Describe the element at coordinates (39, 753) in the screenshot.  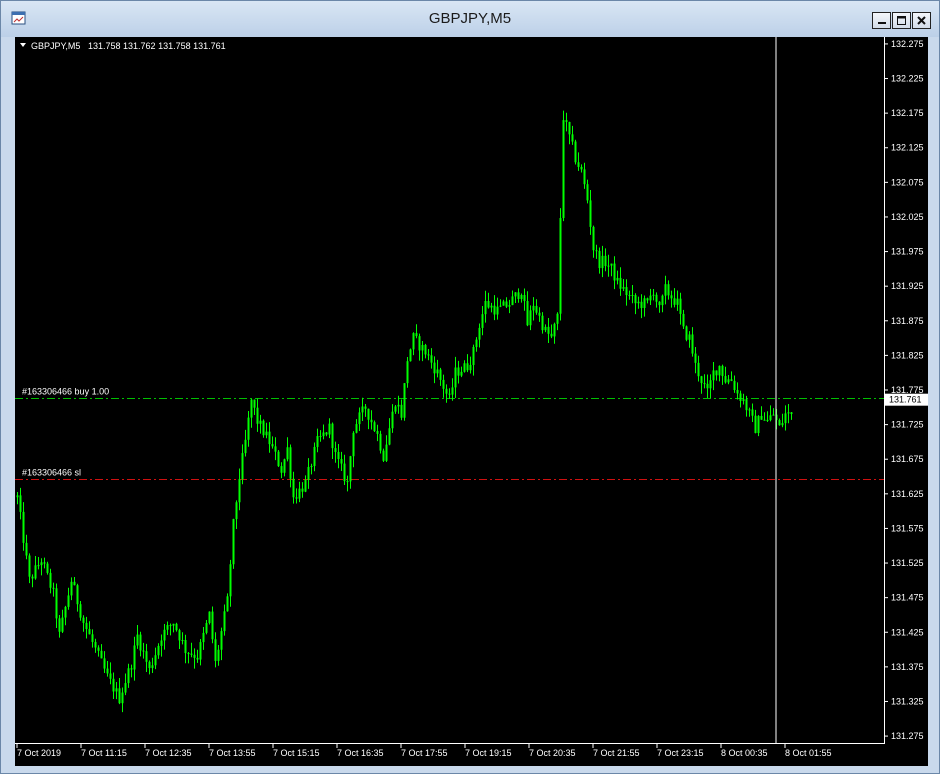
I see `x-tick-label: 7 Oct 2019` at that location.